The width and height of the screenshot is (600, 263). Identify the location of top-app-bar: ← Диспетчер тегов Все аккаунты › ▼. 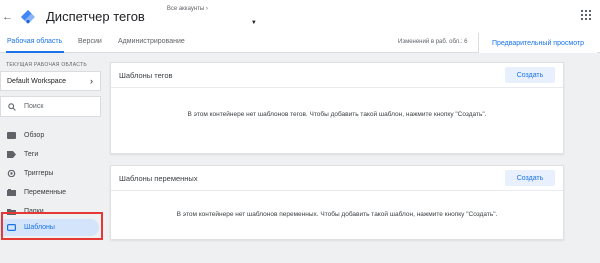
(300, 16).